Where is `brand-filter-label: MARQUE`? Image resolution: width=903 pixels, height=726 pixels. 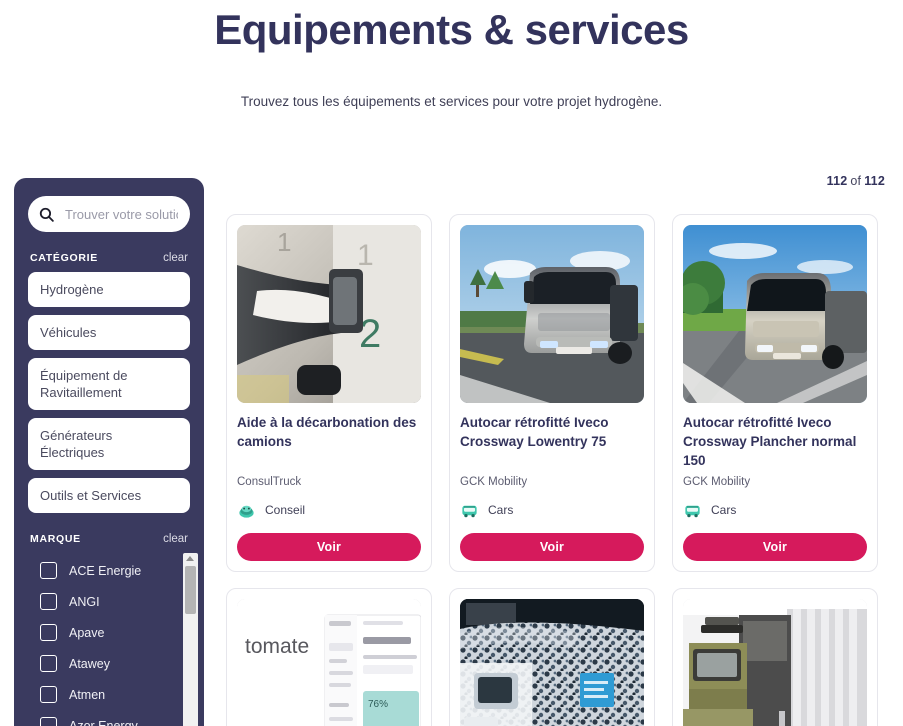 brand-filter-label: MARQUE is located at coordinates (55, 539).